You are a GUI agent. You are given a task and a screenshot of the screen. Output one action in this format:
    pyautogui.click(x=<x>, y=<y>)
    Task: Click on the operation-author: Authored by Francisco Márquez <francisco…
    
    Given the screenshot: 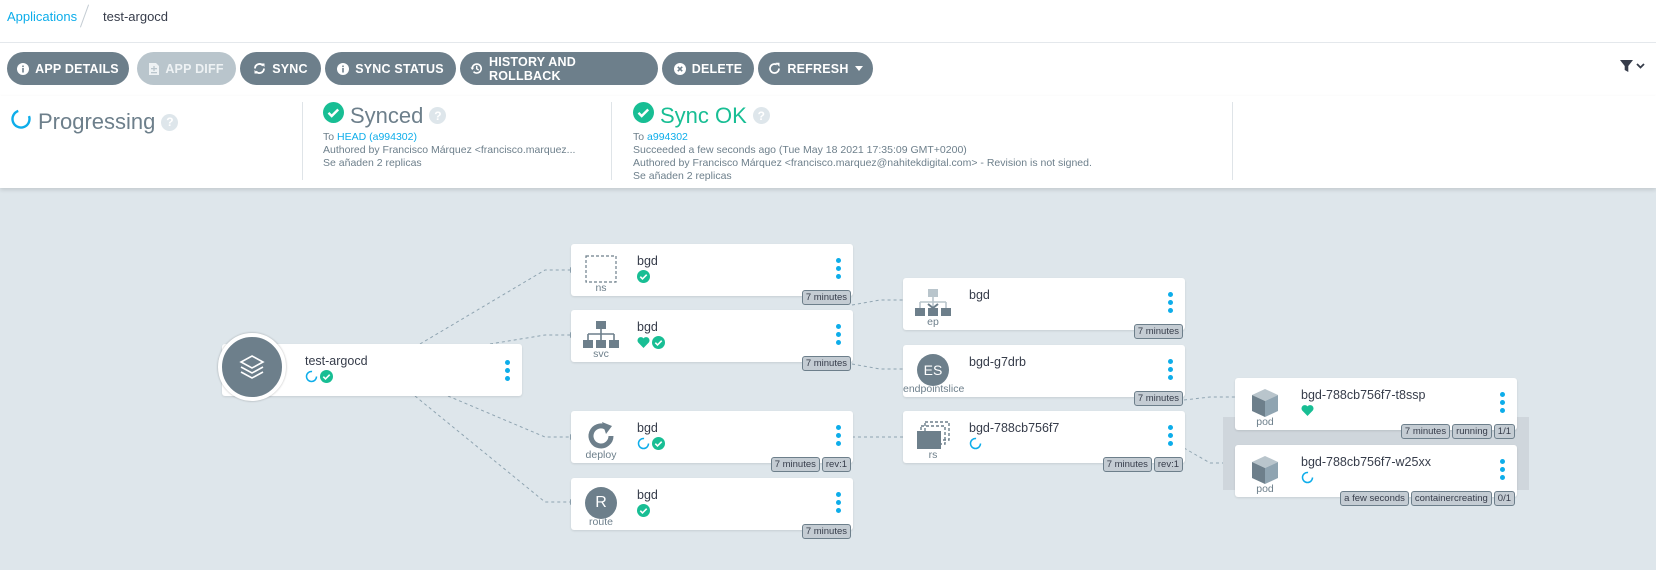 What is the action you would take?
    pyautogui.click(x=862, y=163)
    